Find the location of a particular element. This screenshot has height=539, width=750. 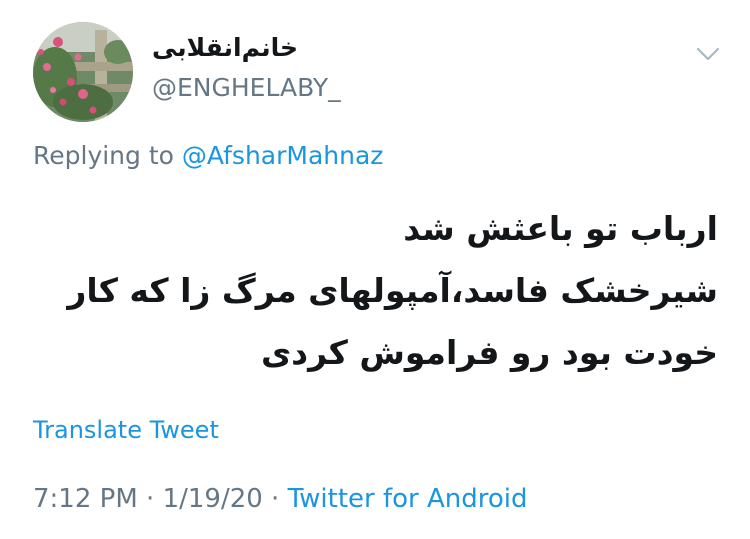

tweet-text-line: ارباب تو باعثش شد is located at coordinates (560, 228).